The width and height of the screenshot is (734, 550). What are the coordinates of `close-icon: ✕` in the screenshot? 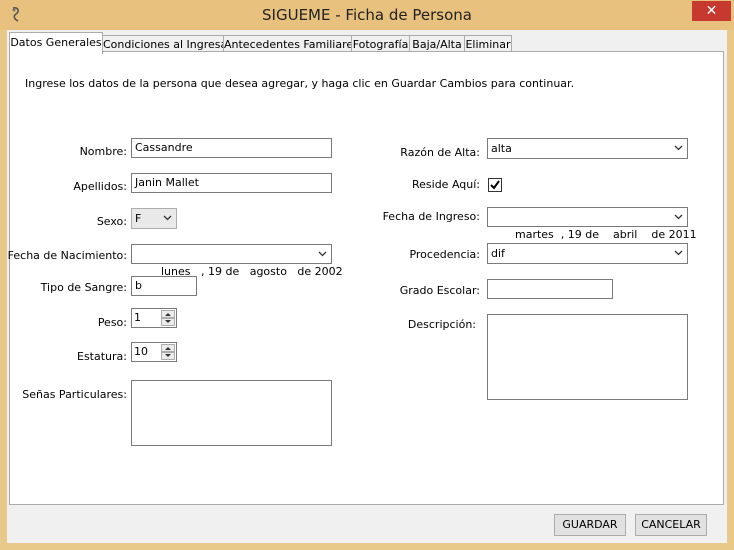 It's located at (712, 11).